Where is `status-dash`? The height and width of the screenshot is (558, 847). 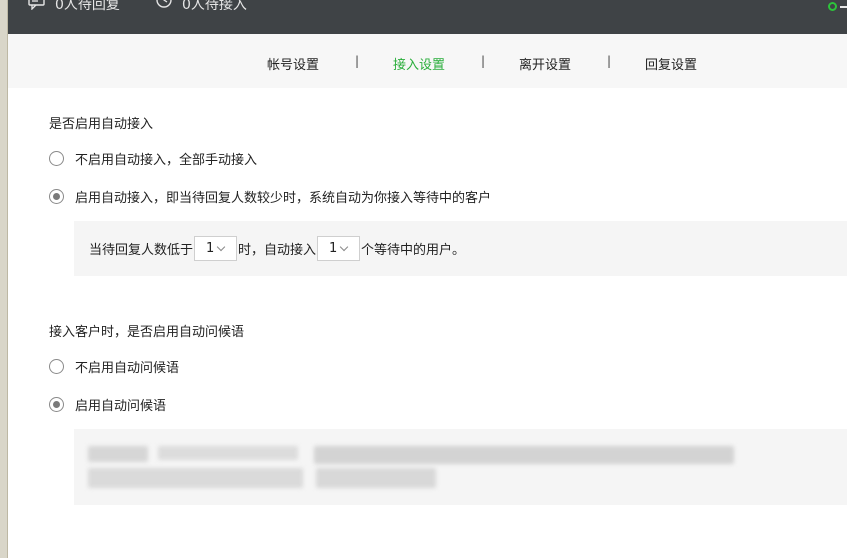 status-dash is located at coordinates (843, 6).